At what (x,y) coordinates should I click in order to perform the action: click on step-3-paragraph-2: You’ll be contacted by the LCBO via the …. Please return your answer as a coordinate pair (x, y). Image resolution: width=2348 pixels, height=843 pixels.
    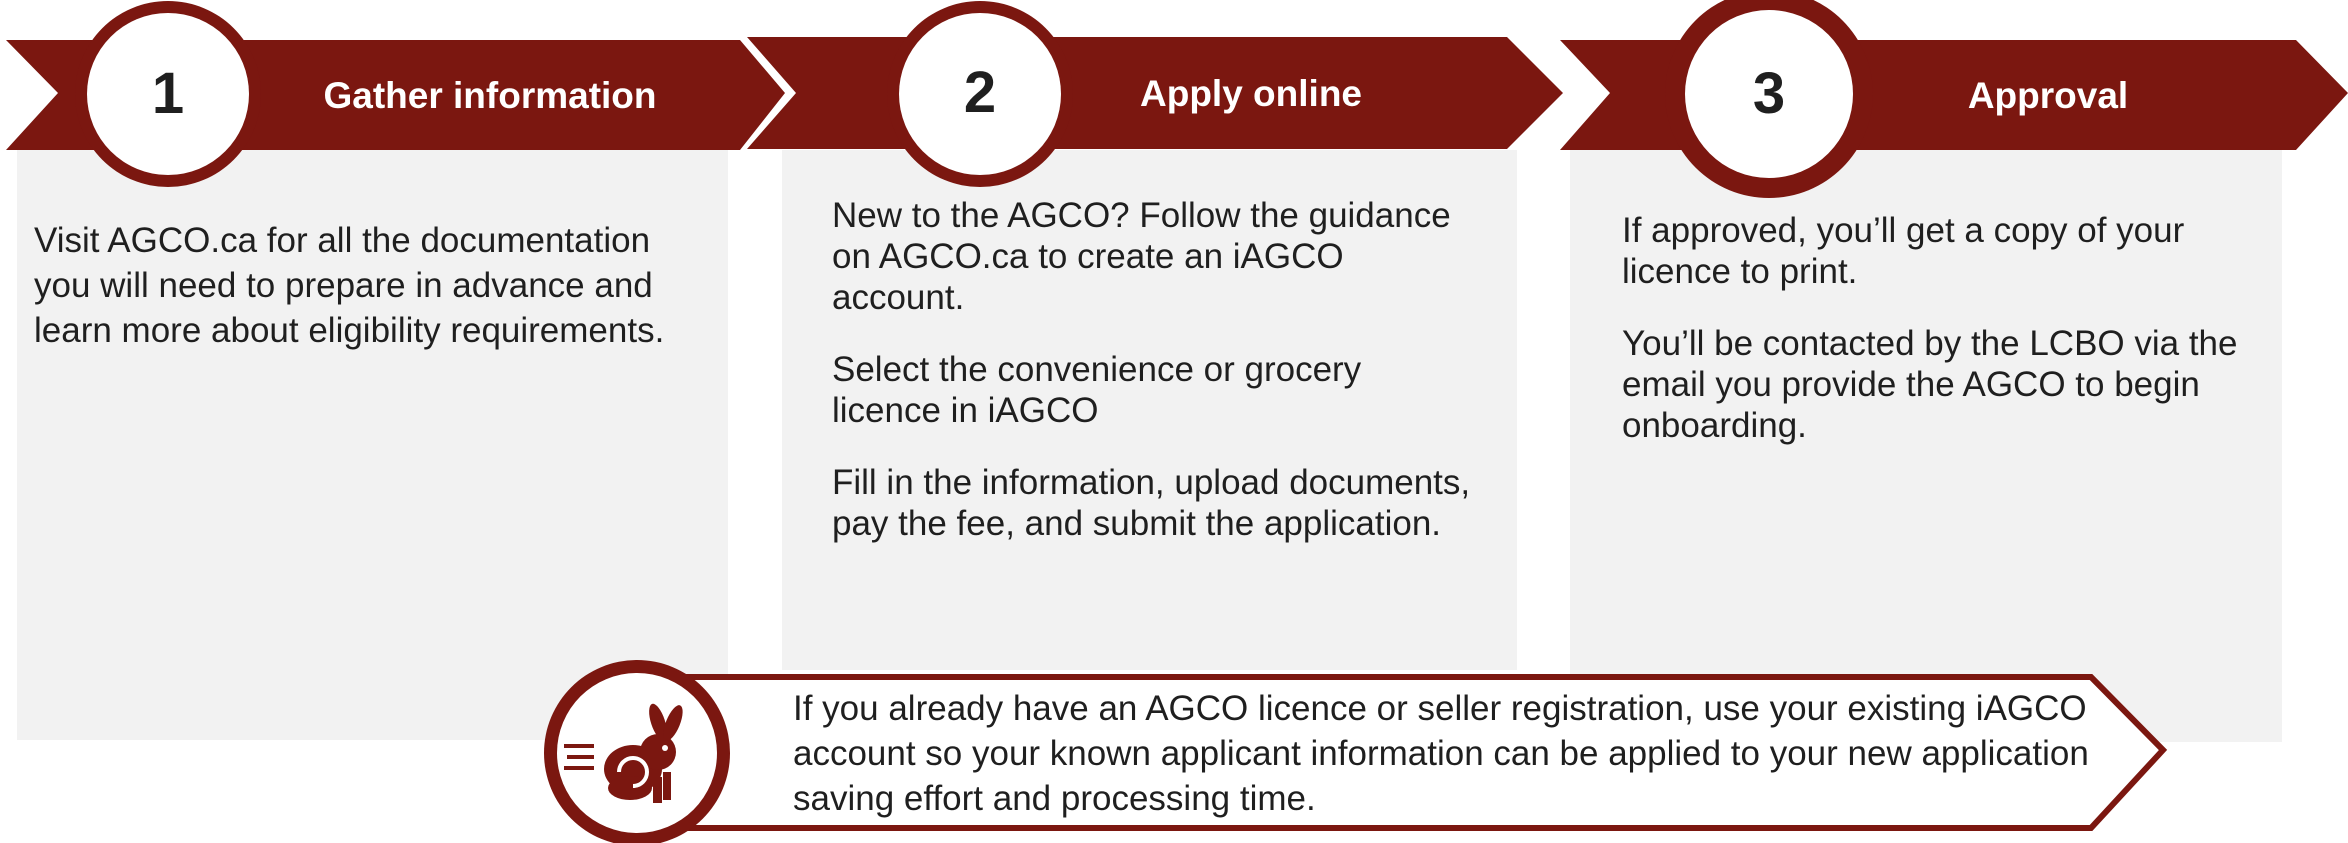
    Looking at the image, I should click on (1930, 384).